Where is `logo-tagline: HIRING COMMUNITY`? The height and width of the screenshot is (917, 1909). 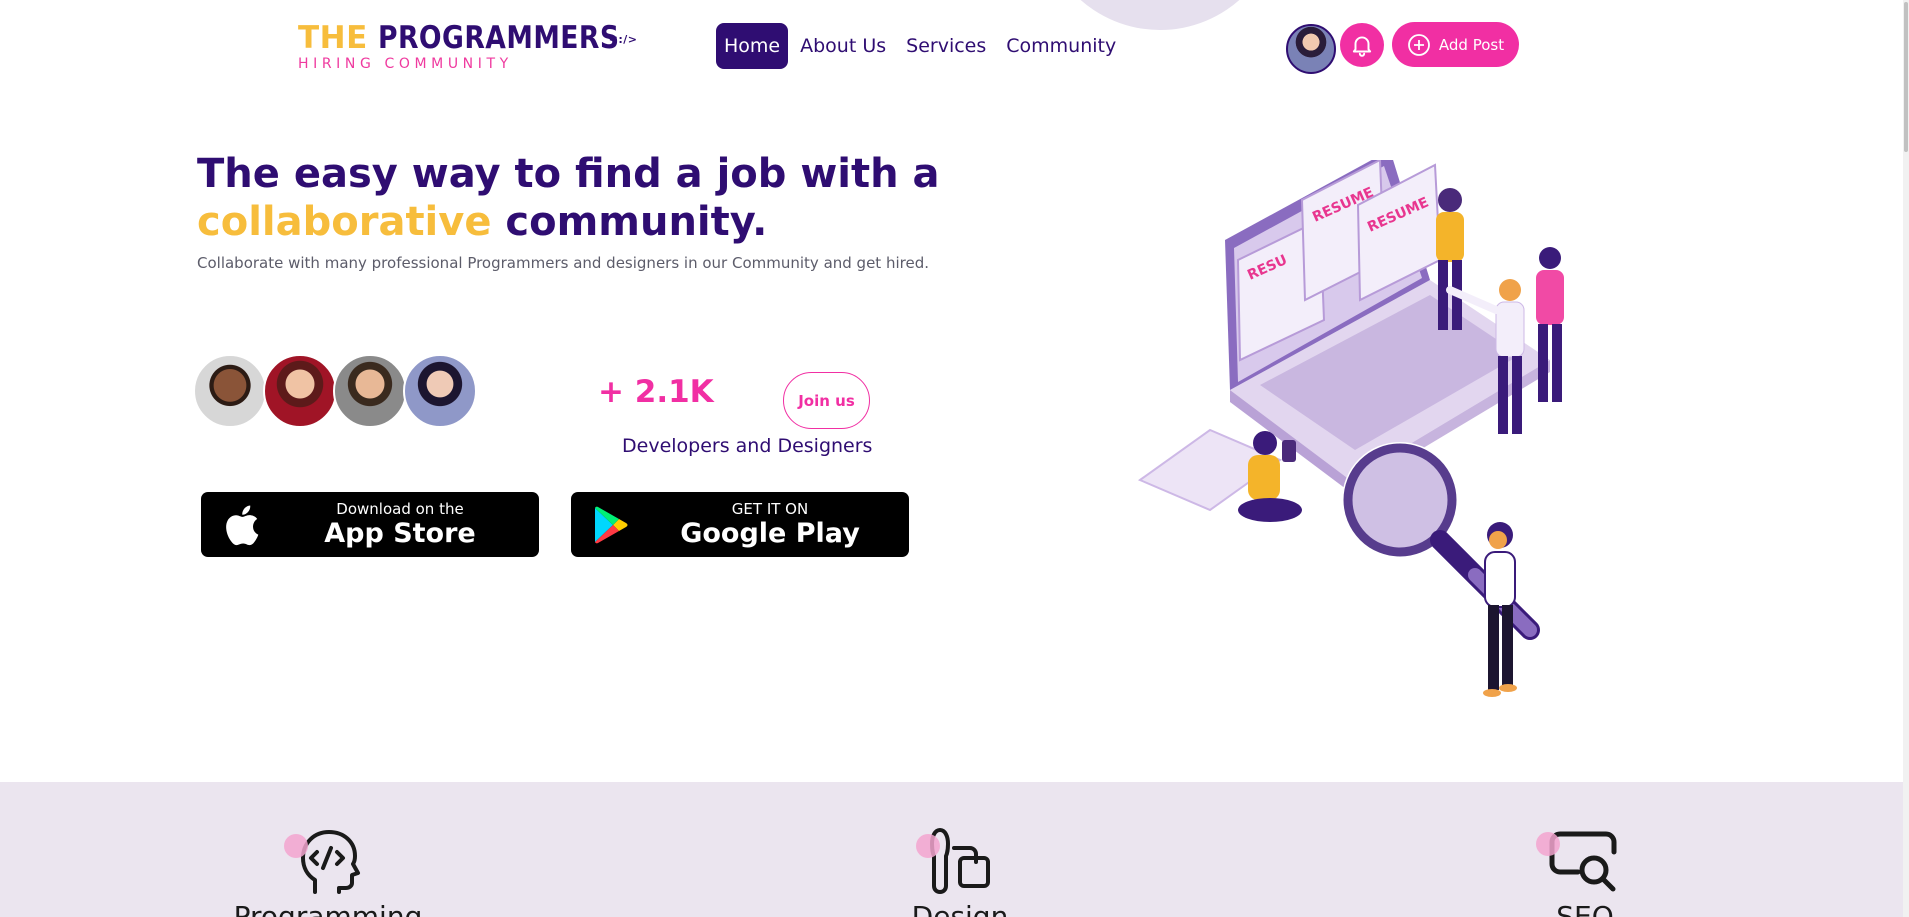 logo-tagline: HIRING COMMUNITY is located at coordinates (405, 64).